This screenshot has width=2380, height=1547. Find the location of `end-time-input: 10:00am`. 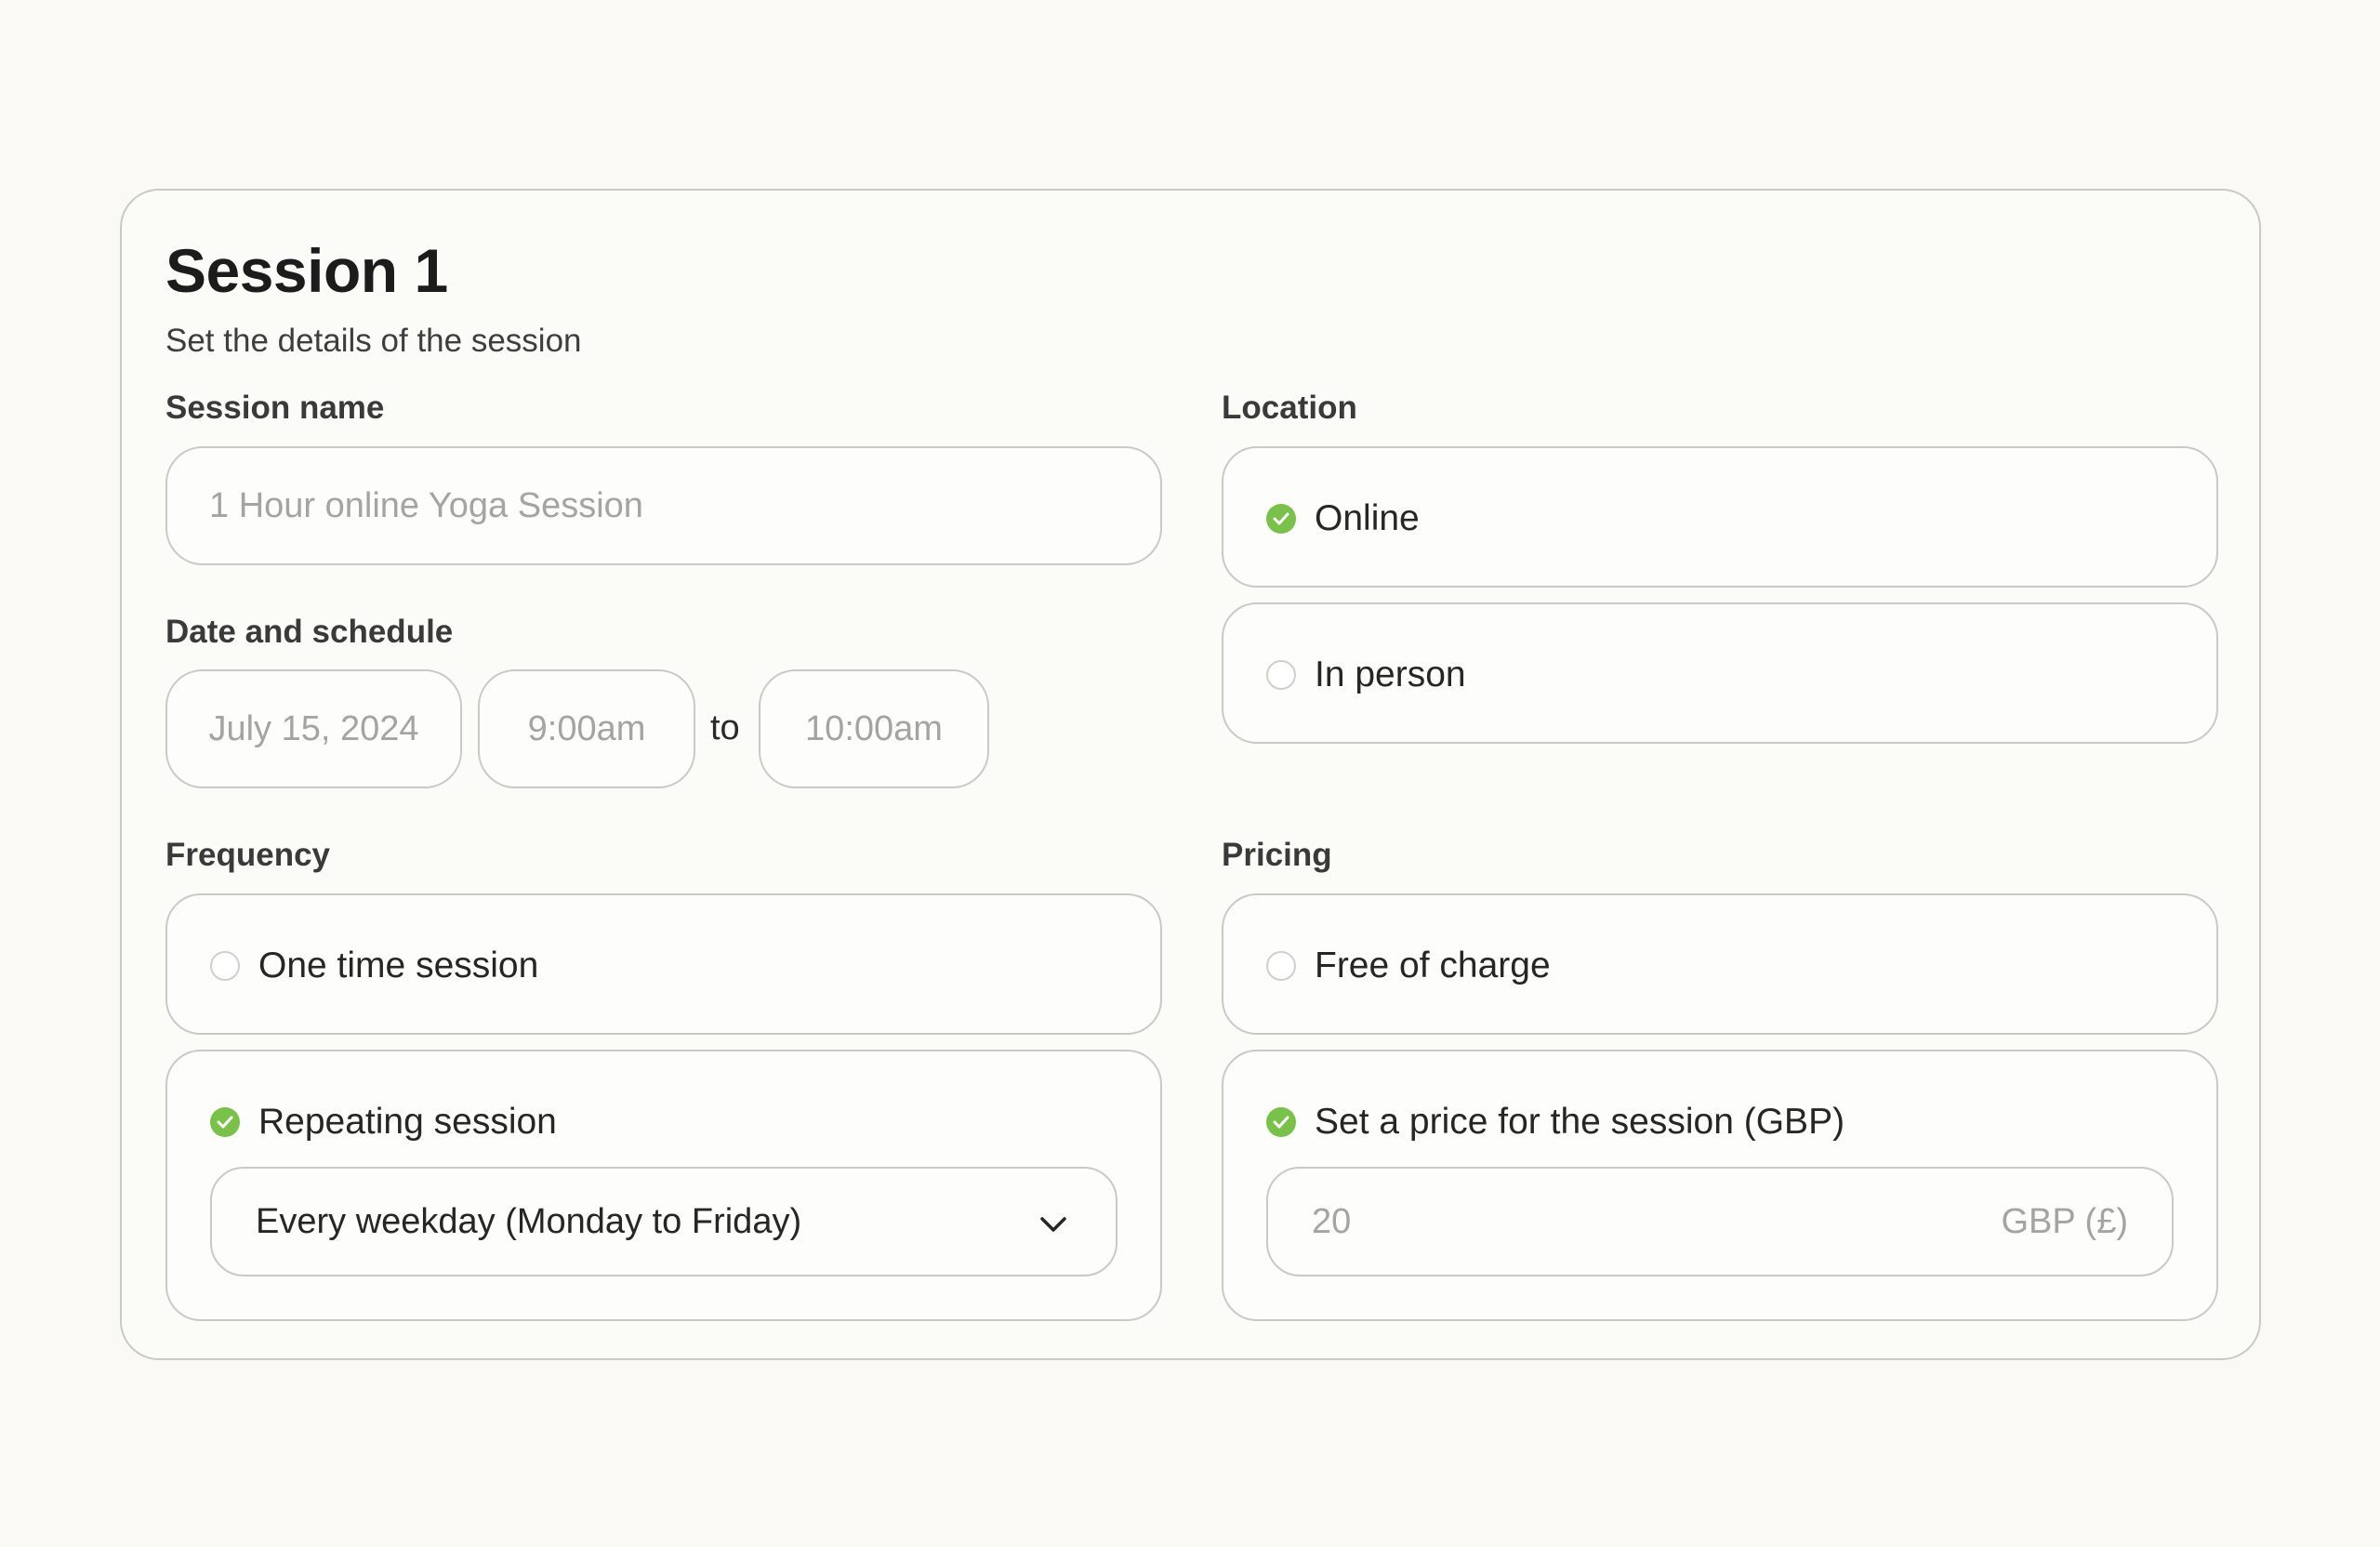

end-time-input: 10:00am is located at coordinates (874, 728).